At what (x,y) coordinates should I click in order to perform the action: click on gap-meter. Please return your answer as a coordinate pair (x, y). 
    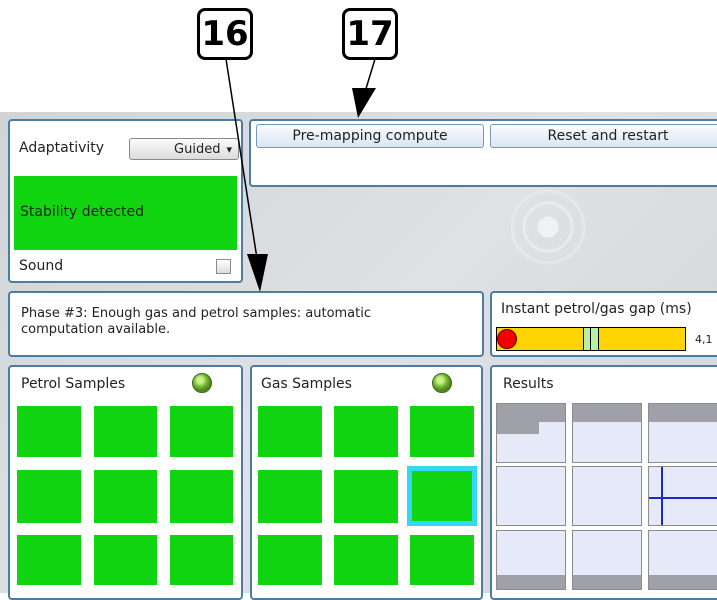
    Looking at the image, I should click on (591, 339).